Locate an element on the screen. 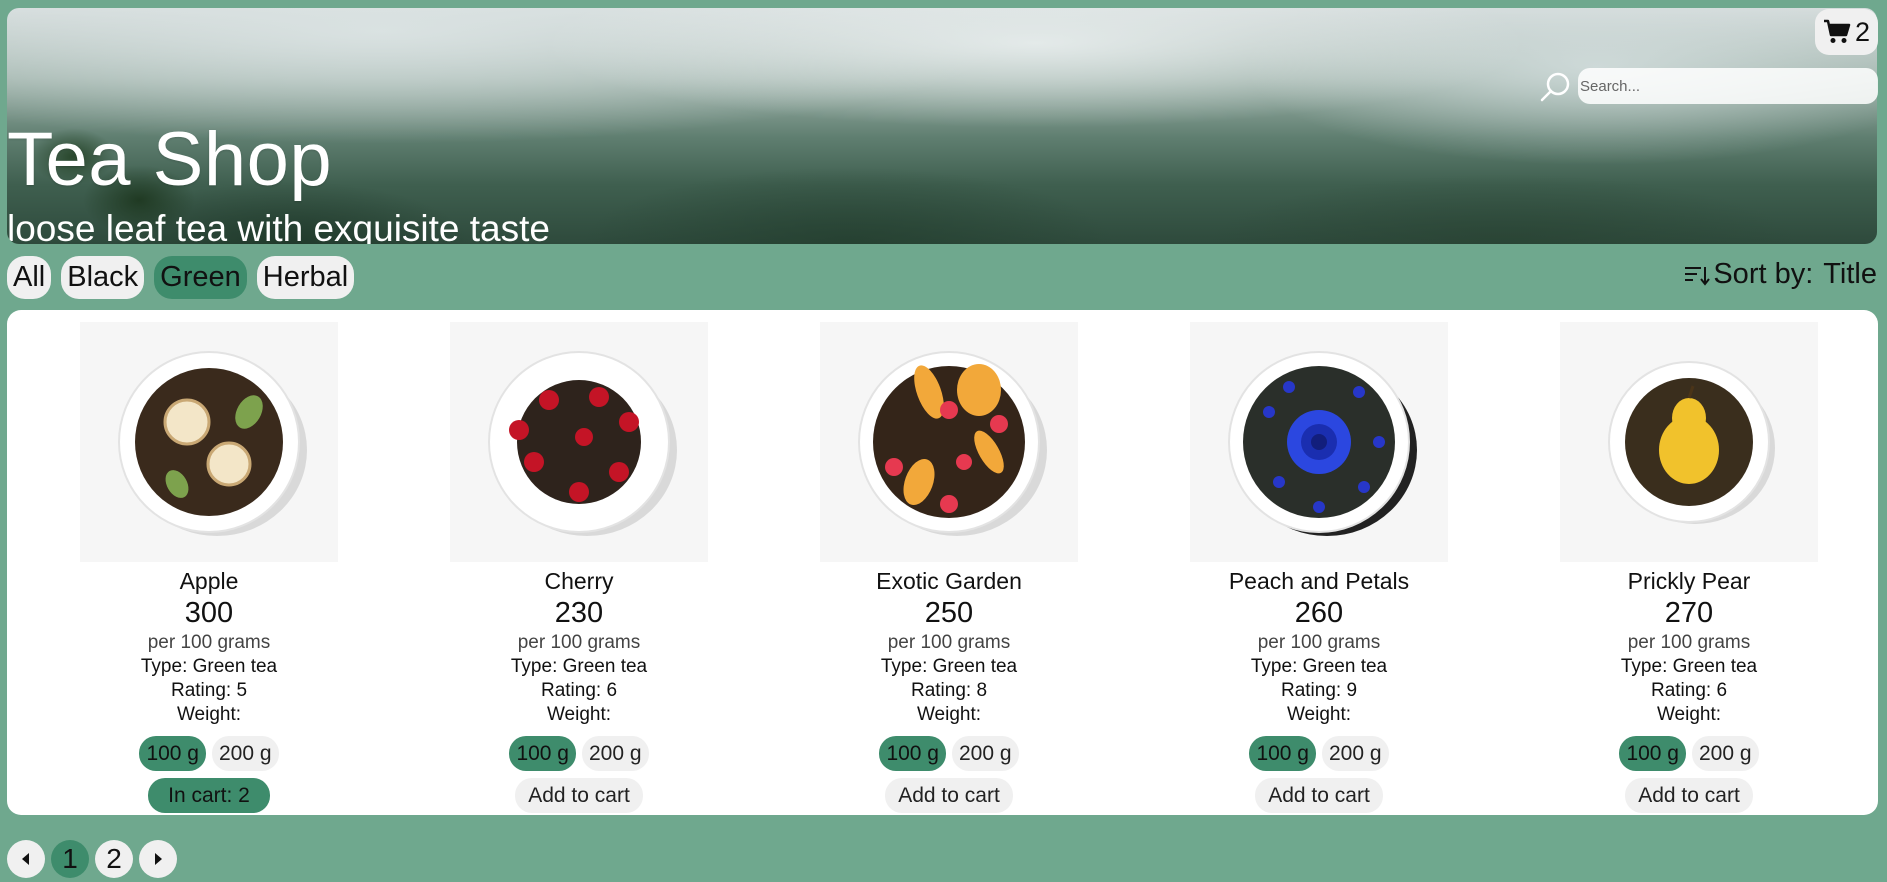 This screenshot has width=1887, height=882. category-filters: All Black Green Herbal is located at coordinates (181, 277).